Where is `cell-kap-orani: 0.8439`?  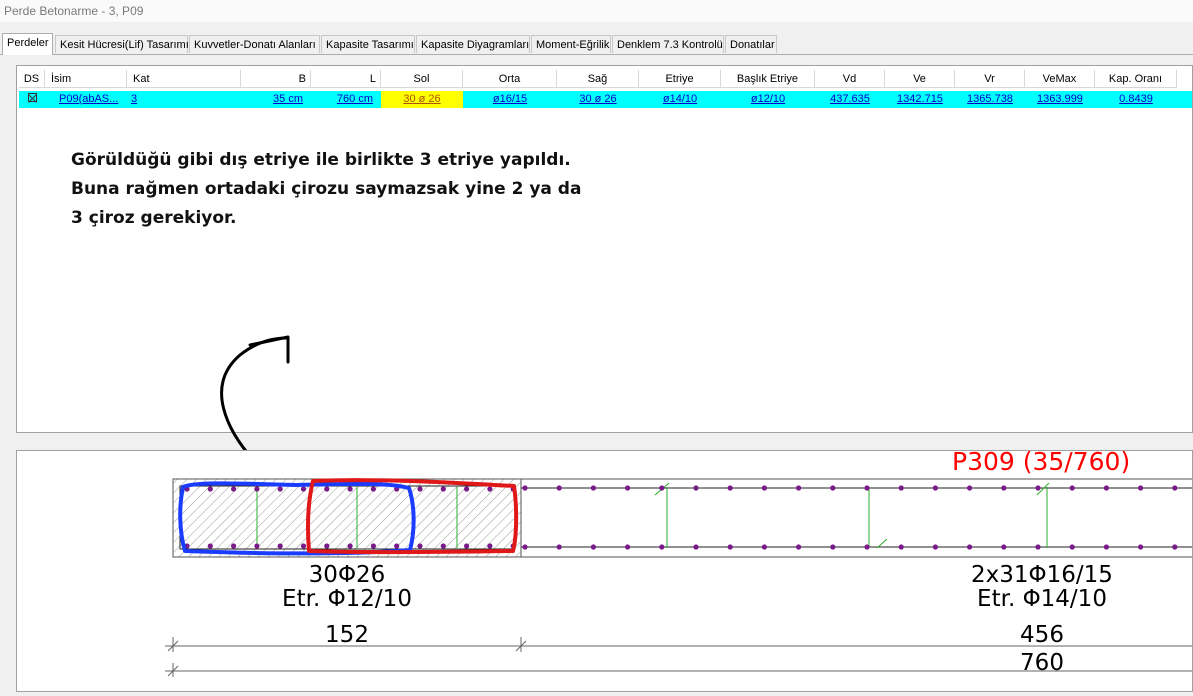
cell-kap-orani: 0.8439 is located at coordinates (1136, 99).